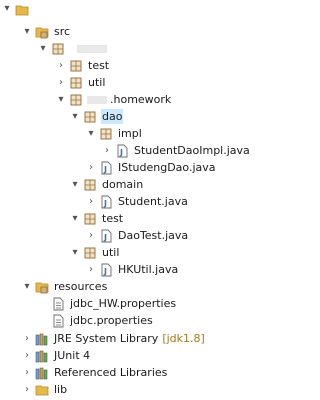 The height and width of the screenshot is (400, 320). Describe the element at coordinates (111, 252) in the screenshot. I see `util-subpackage-label: util` at that location.